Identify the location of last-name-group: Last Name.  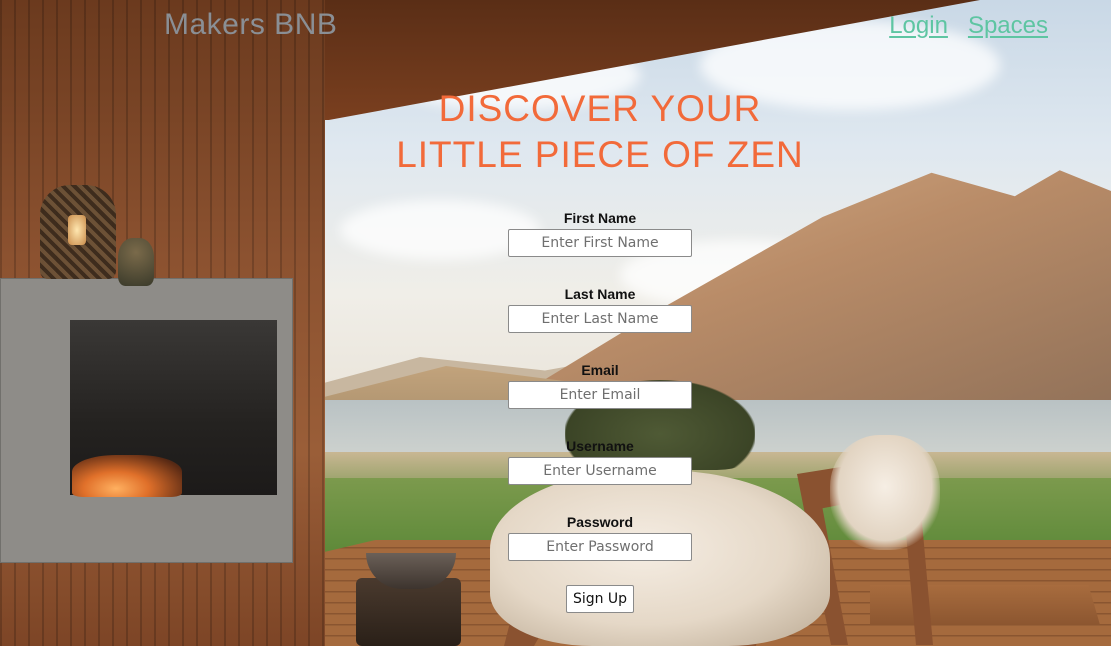
(600, 324).